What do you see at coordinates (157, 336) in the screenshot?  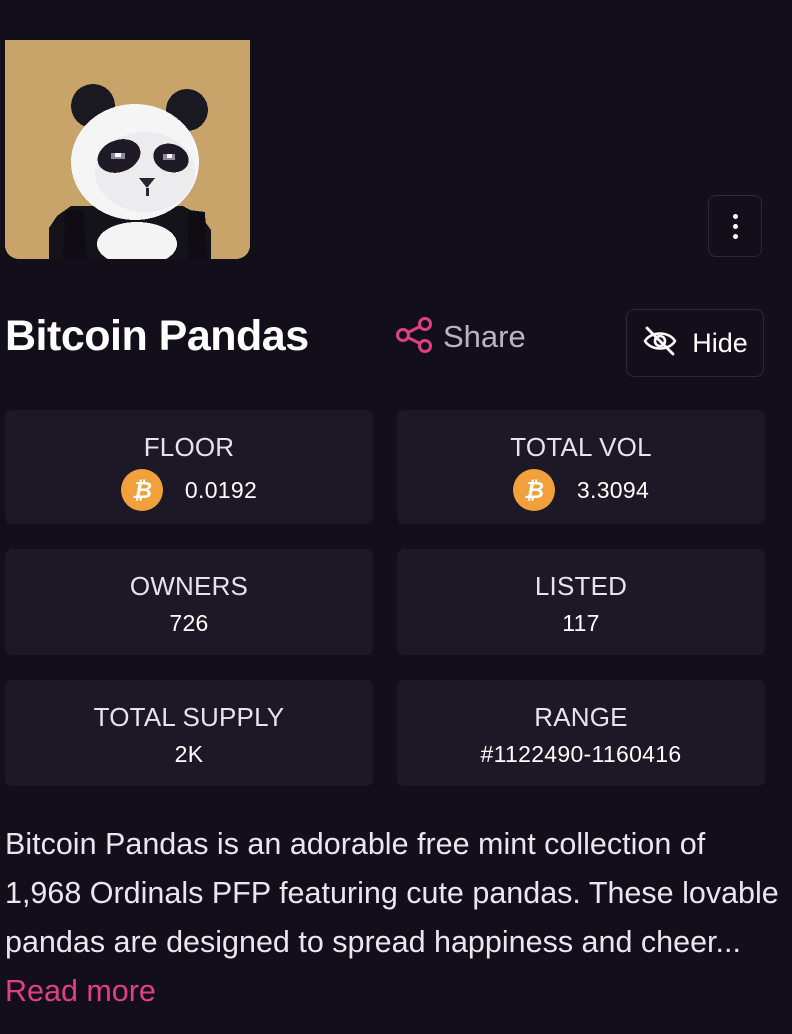 I see `collection-title: Bitcoin Pandas` at bounding box center [157, 336].